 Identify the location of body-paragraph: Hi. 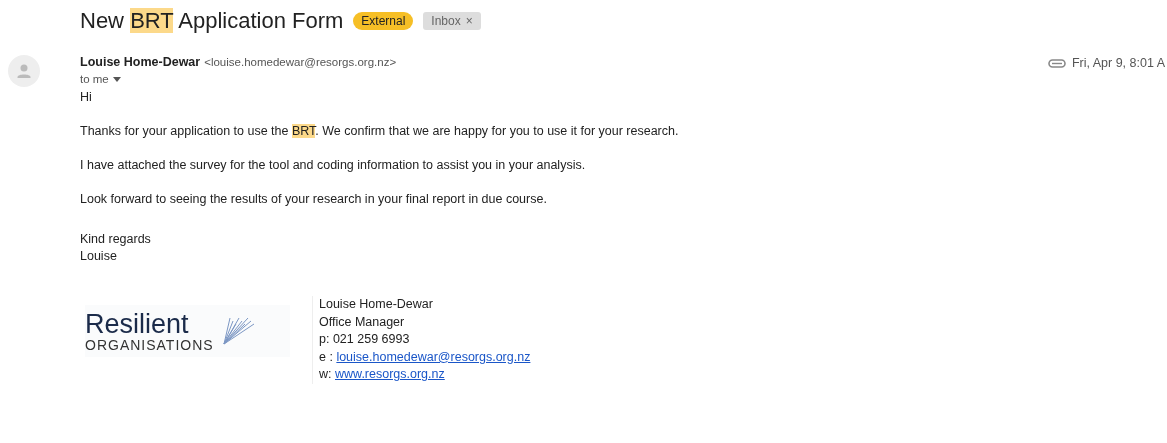
(86, 97).